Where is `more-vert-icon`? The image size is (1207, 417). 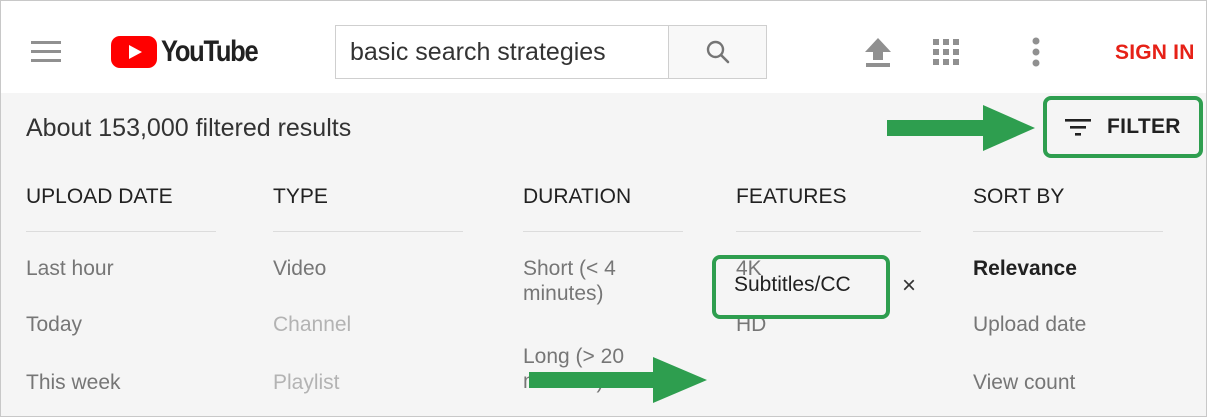 more-vert-icon is located at coordinates (1036, 52).